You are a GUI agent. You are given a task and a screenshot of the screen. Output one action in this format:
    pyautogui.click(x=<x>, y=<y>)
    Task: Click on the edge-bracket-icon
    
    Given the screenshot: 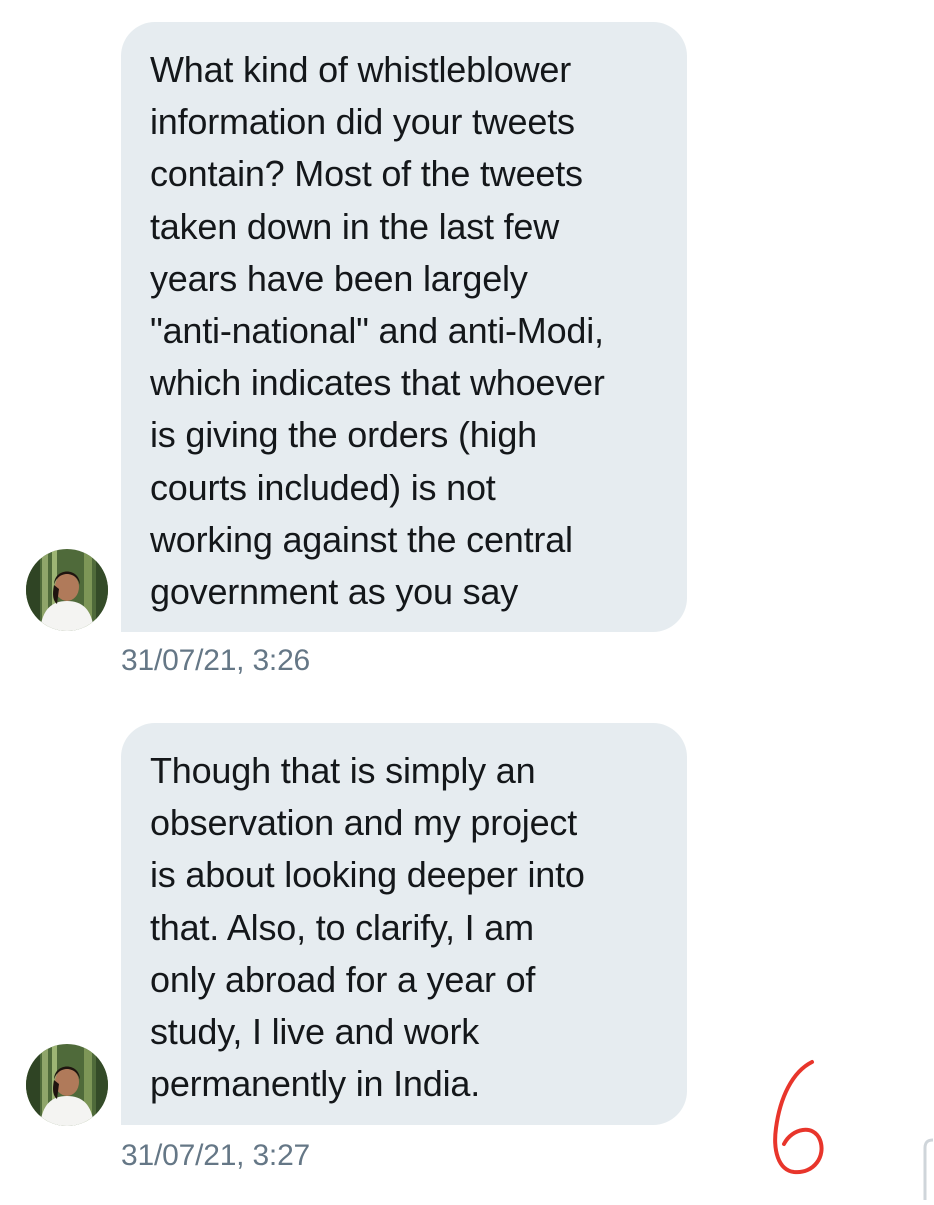 What is the action you would take?
    pyautogui.click(x=928, y=1169)
    